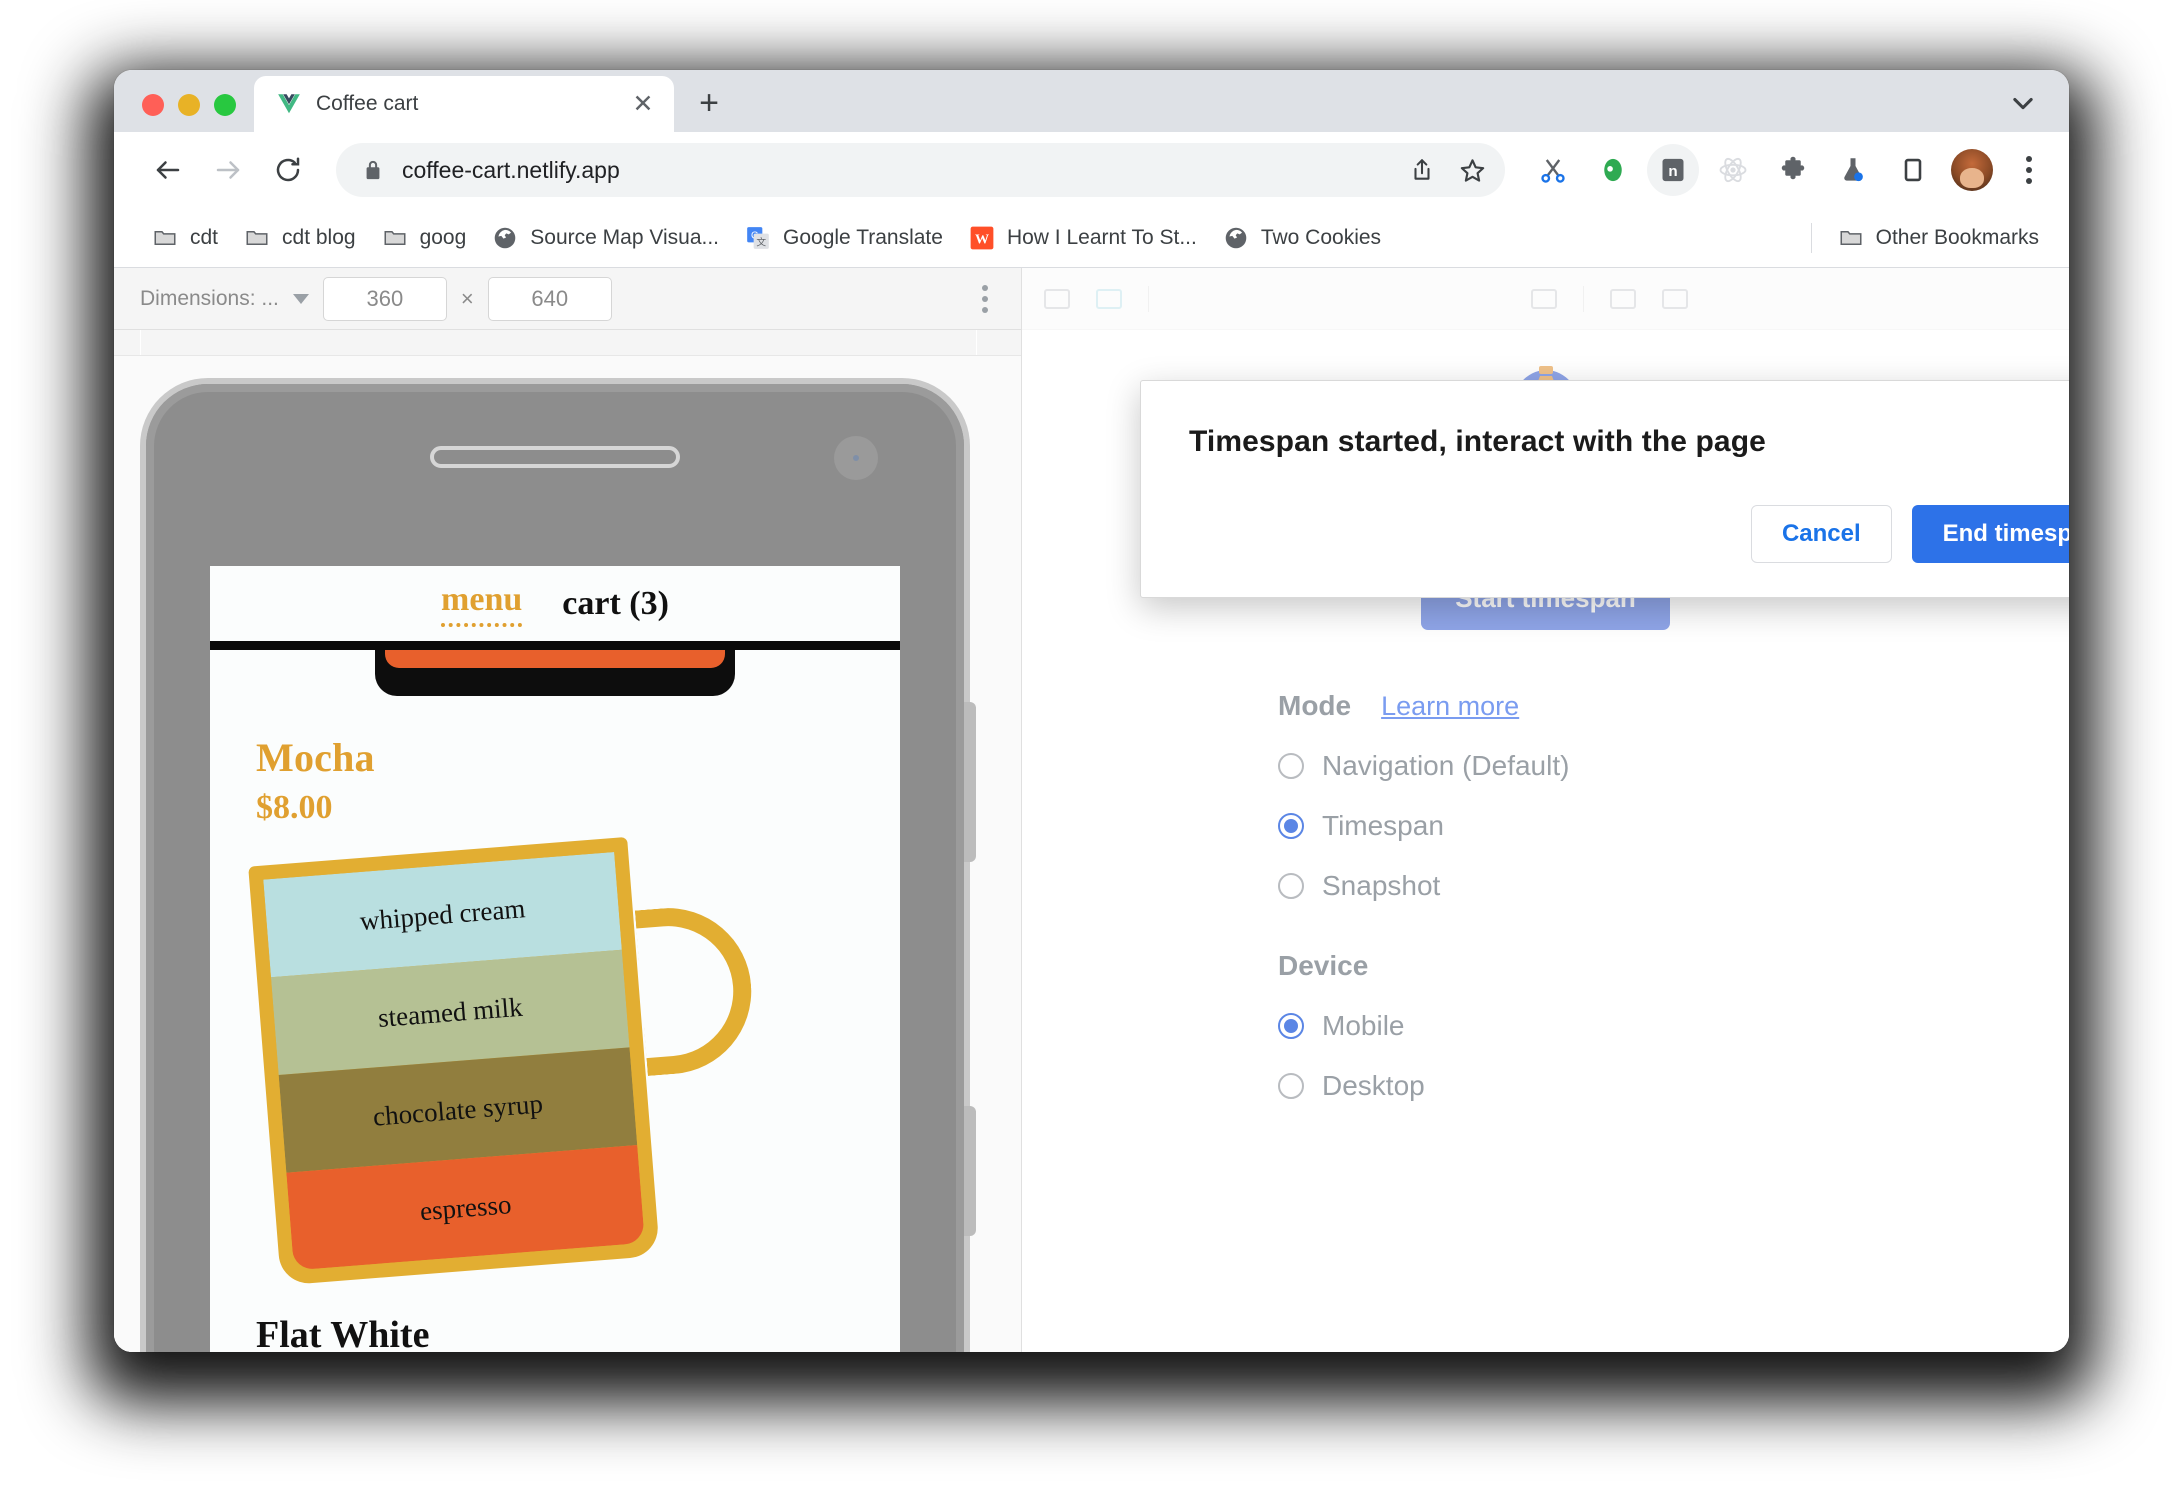  Describe the element at coordinates (204, 237) in the screenshot. I see `bookmark-label: cdt` at that location.